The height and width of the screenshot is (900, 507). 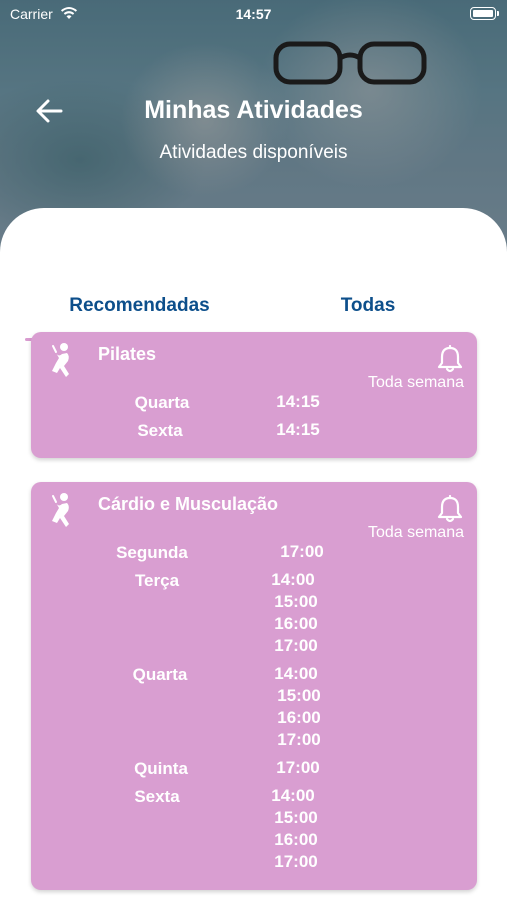 I want to click on tab-recomendadas: Recomendadas, so click(x=139, y=282).